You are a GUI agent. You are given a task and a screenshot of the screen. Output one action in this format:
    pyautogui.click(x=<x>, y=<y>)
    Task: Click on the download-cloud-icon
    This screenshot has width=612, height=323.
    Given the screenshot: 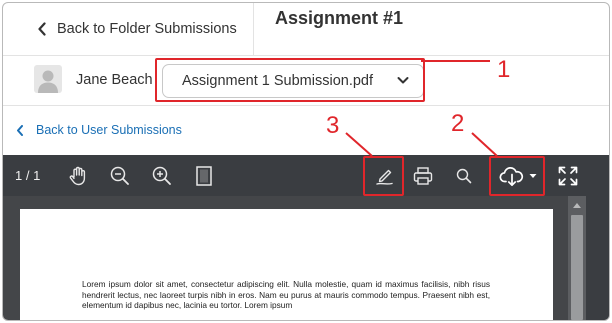 What is the action you would take?
    pyautogui.click(x=511, y=177)
    